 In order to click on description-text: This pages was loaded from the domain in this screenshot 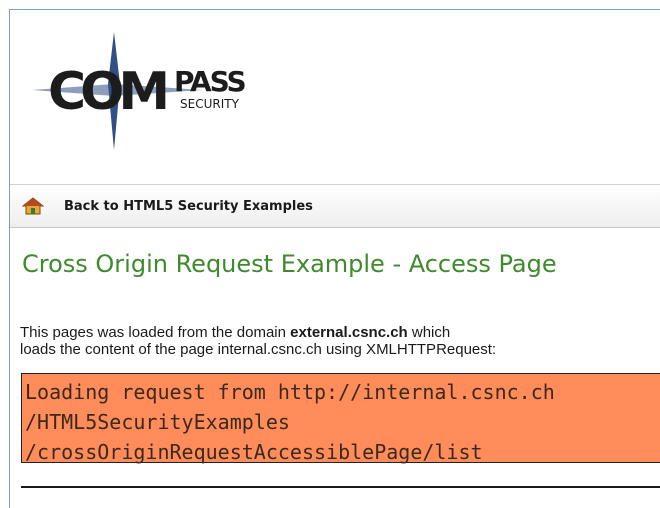, I will do `click(155, 332)`.